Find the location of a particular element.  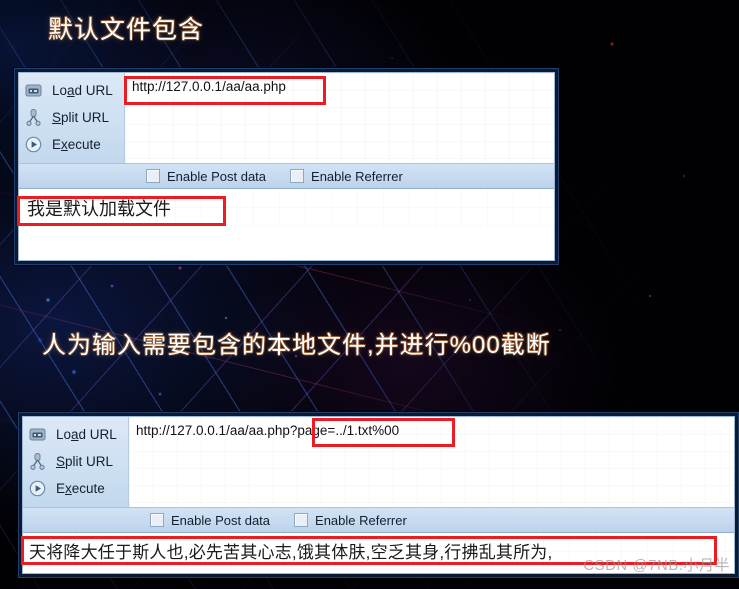

hackbar-options-row-2: Enable Post data Enable Referrer is located at coordinates (378, 520).